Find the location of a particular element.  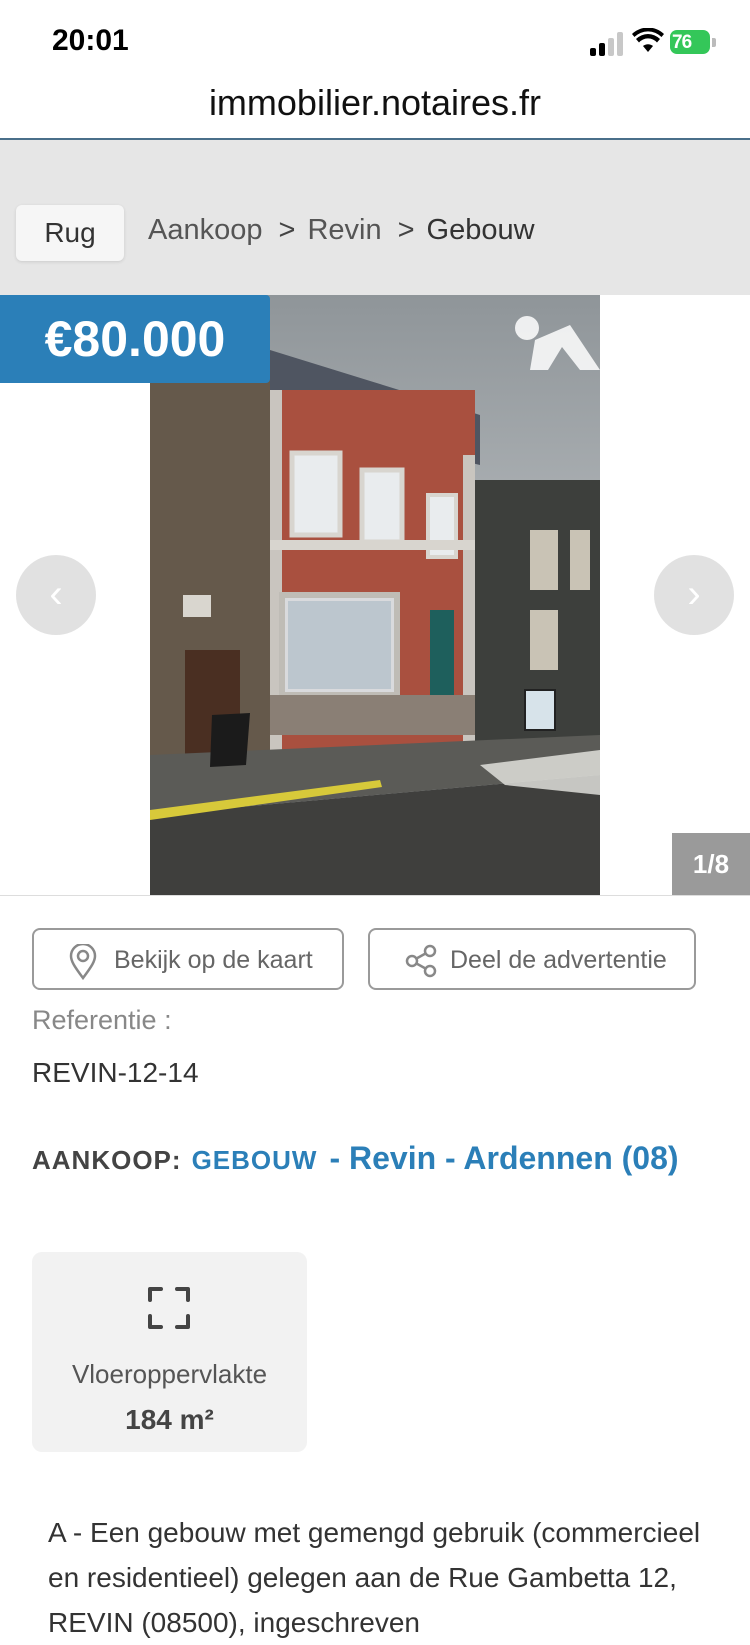

url-text: immobilier.notaires.fr is located at coordinates (375, 102).